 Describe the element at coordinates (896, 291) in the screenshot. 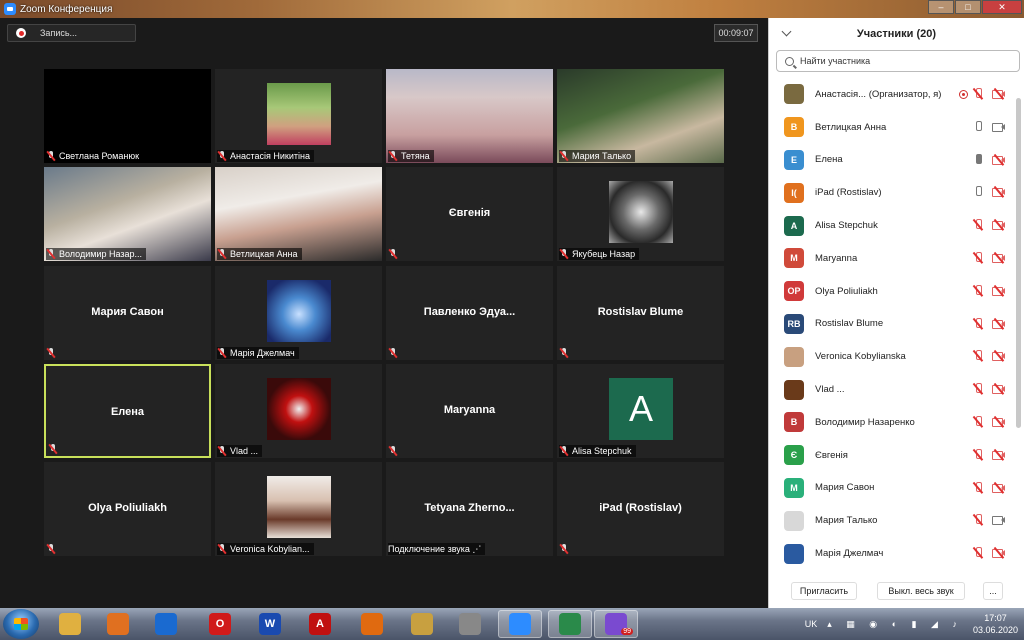

I see `participant-row: OP Olya Poliuliakh` at that location.